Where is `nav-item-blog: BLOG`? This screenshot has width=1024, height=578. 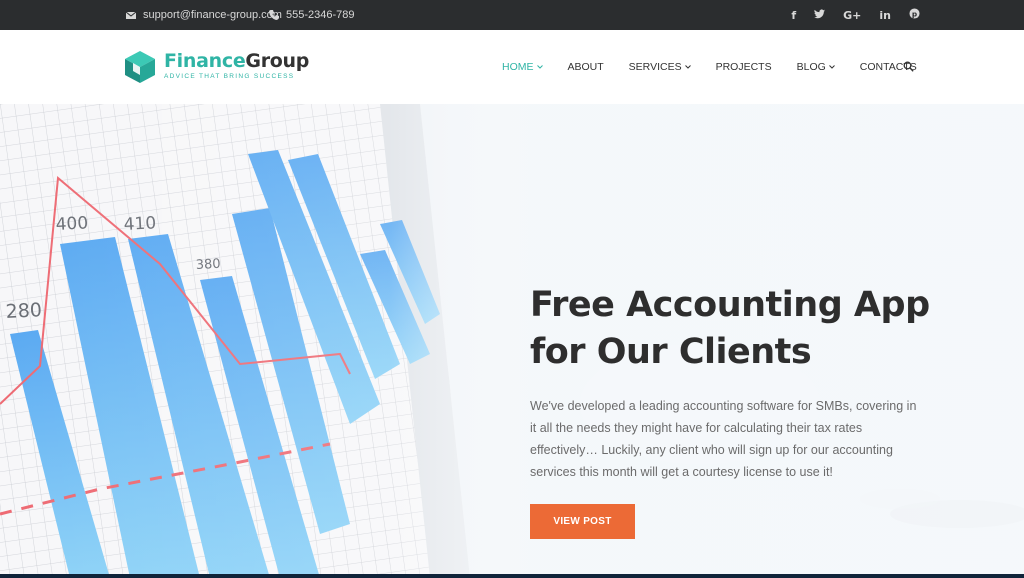 nav-item-blog: BLOG is located at coordinates (816, 67).